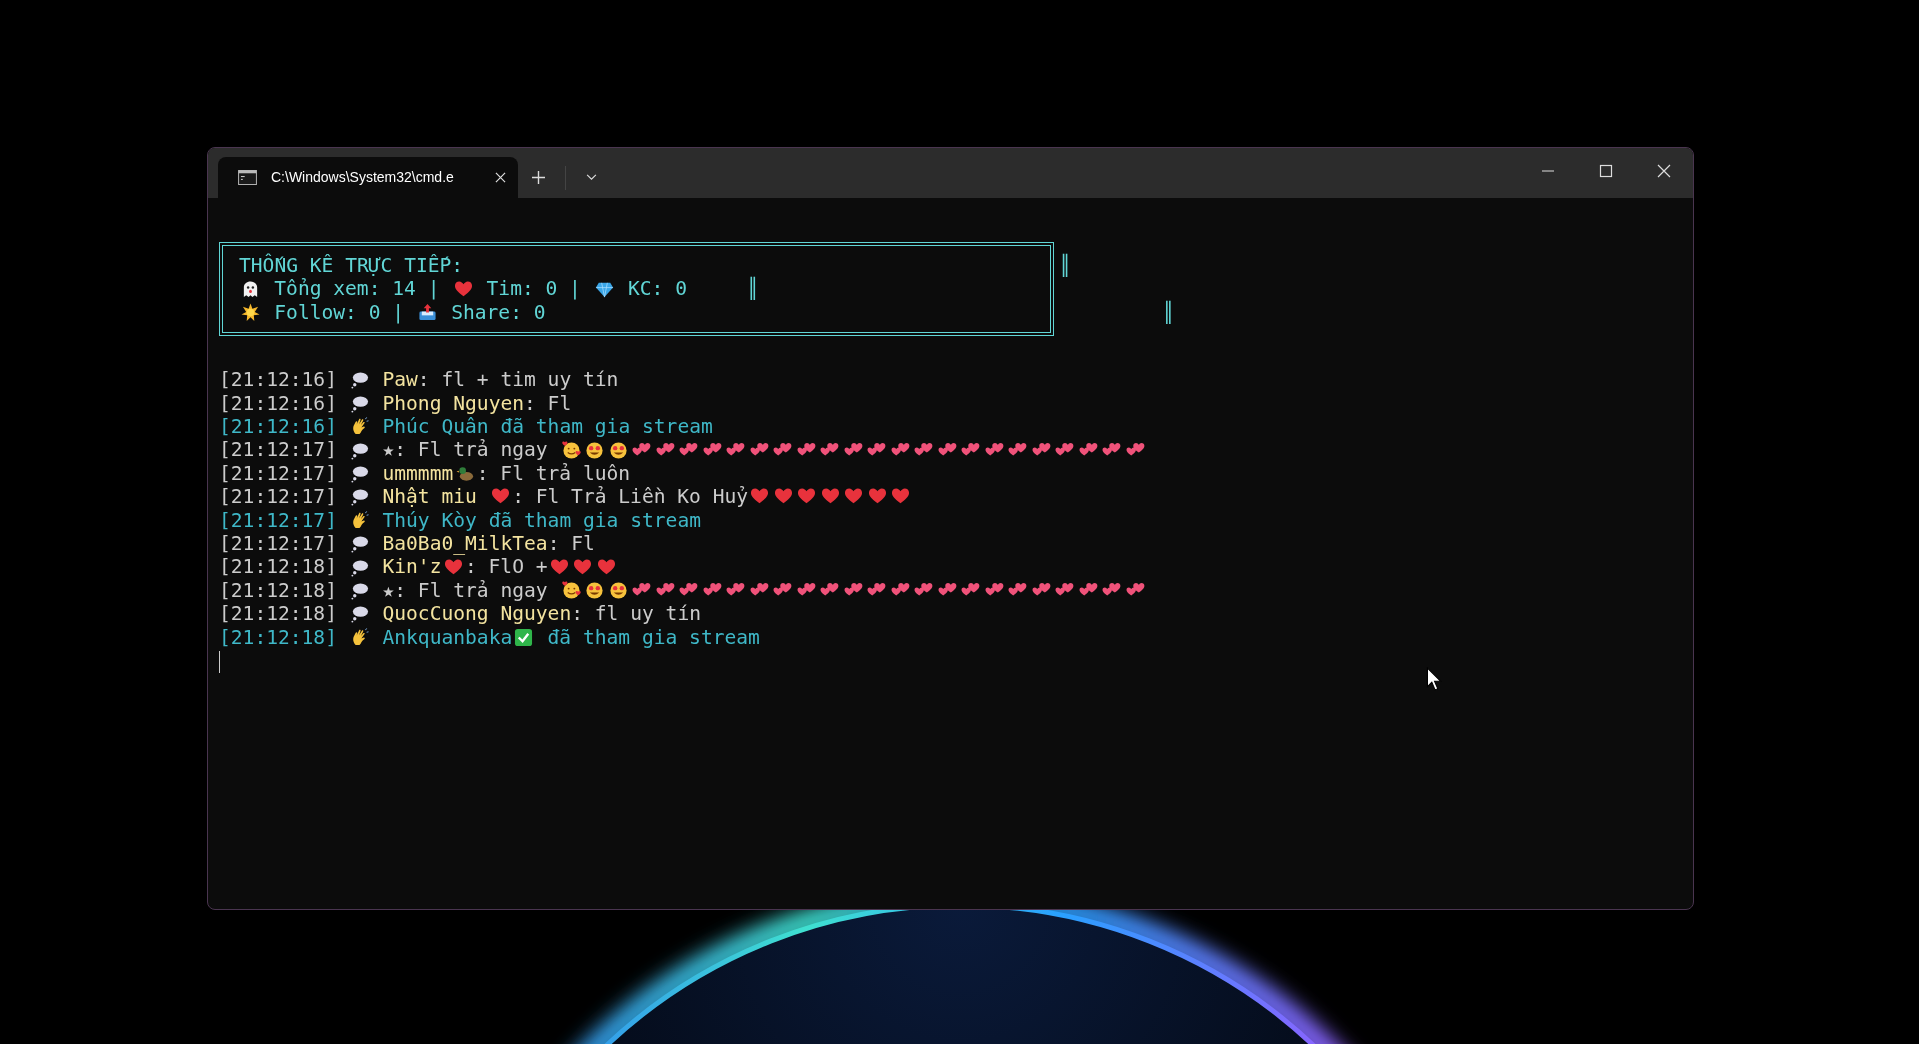 This screenshot has height=1044, width=1919. I want to click on stats-text: Share: 0, so click(498, 312).